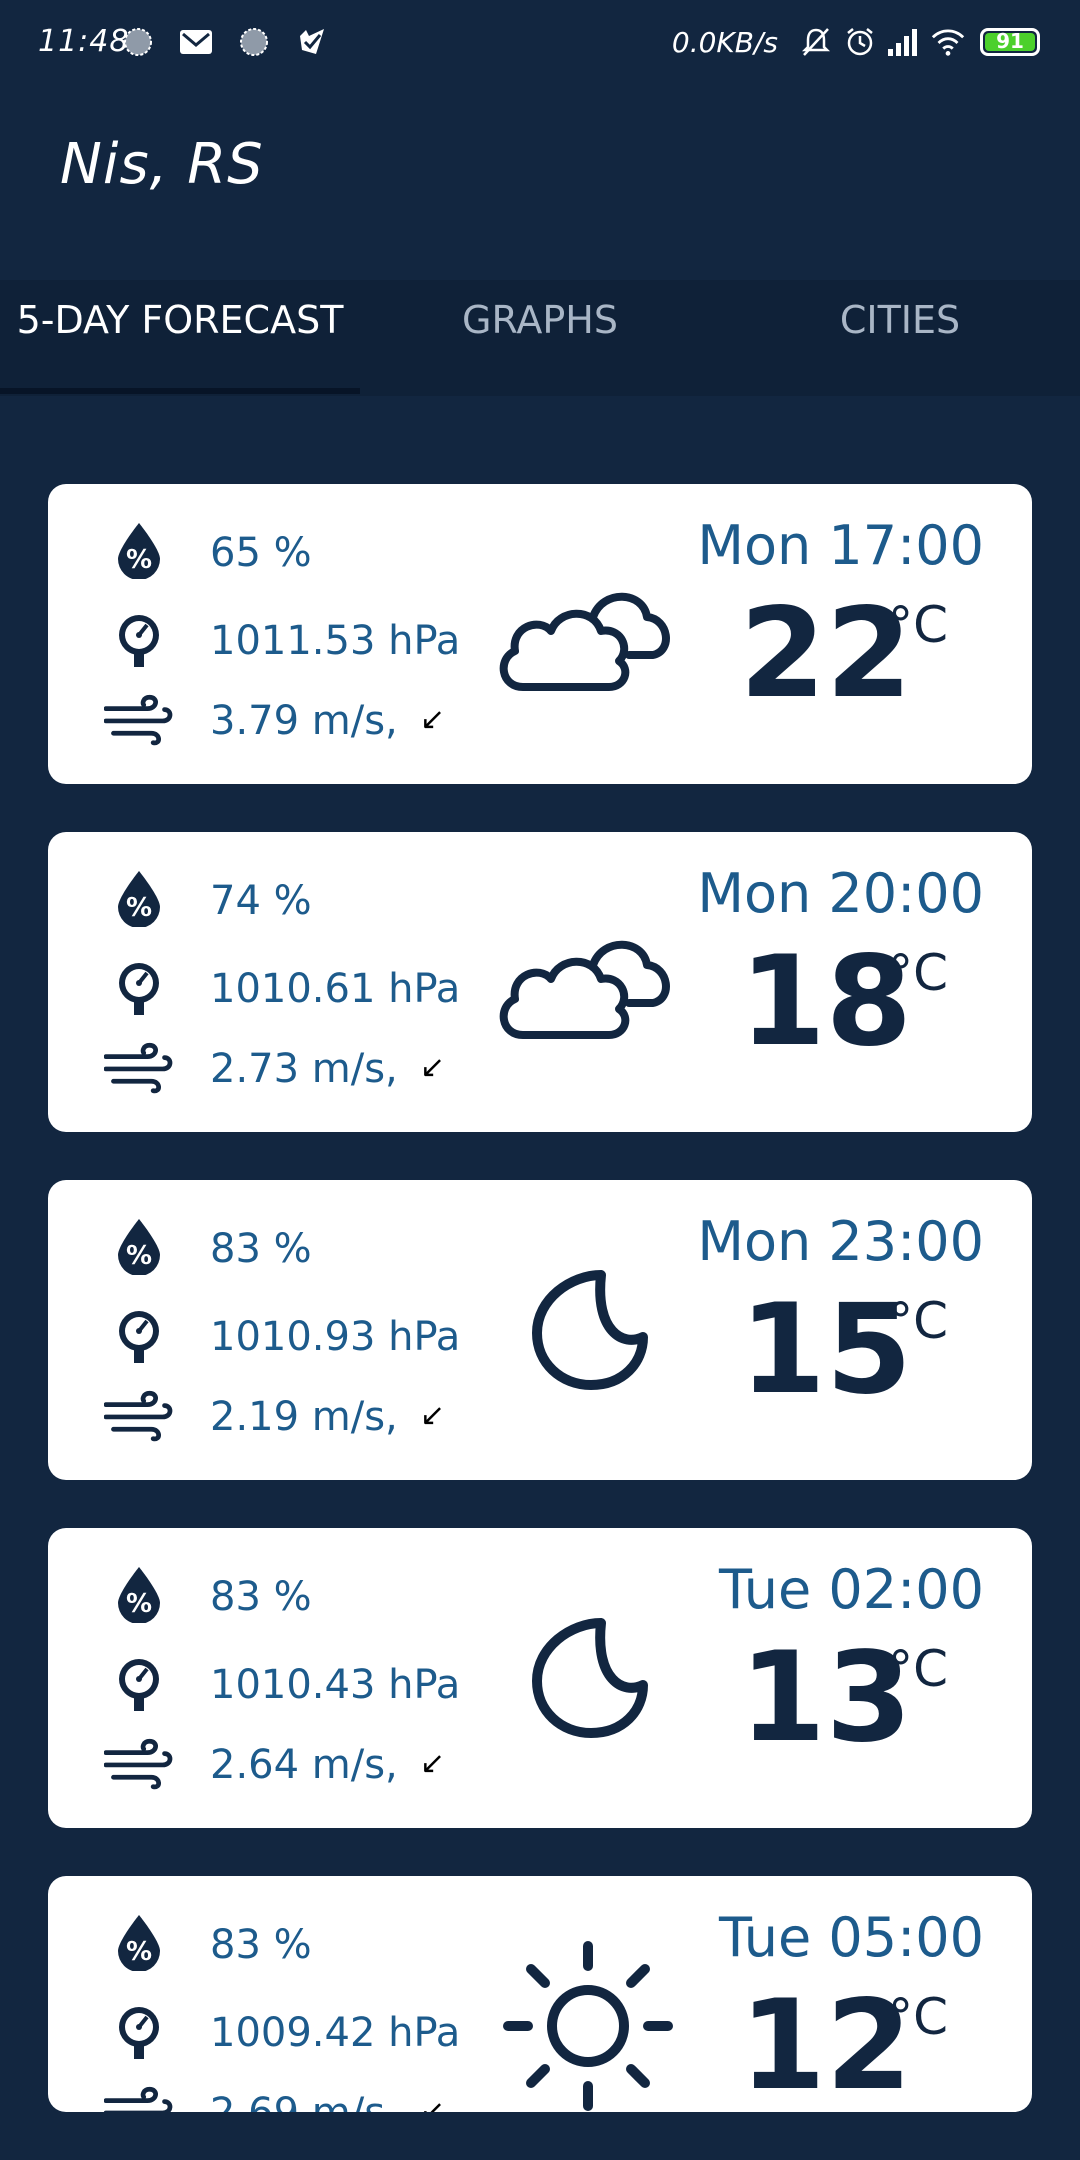 The width and height of the screenshot is (1080, 2160). Describe the element at coordinates (904, 42) in the screenshot. I see `signal-icon` at that location.